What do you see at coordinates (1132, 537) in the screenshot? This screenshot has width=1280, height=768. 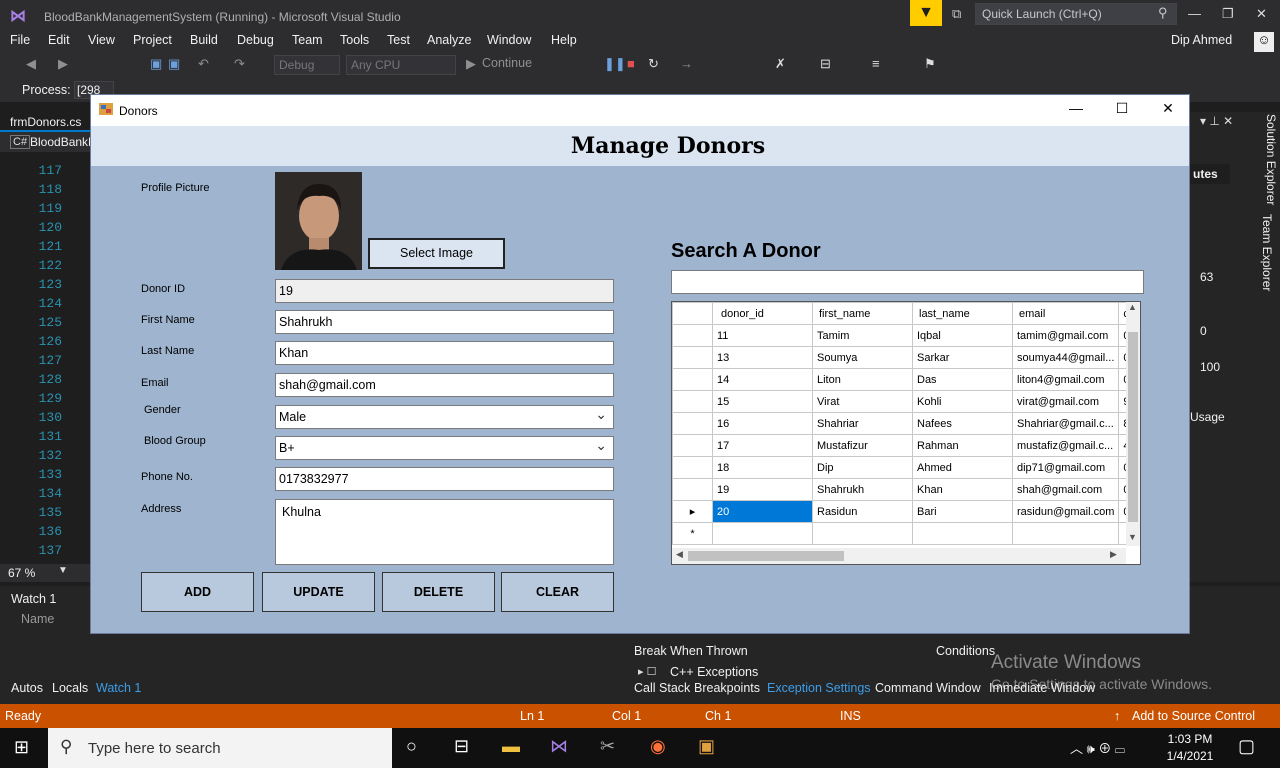 I see `scroll-down-icon: ▼` at bounding box center [1132, 537].